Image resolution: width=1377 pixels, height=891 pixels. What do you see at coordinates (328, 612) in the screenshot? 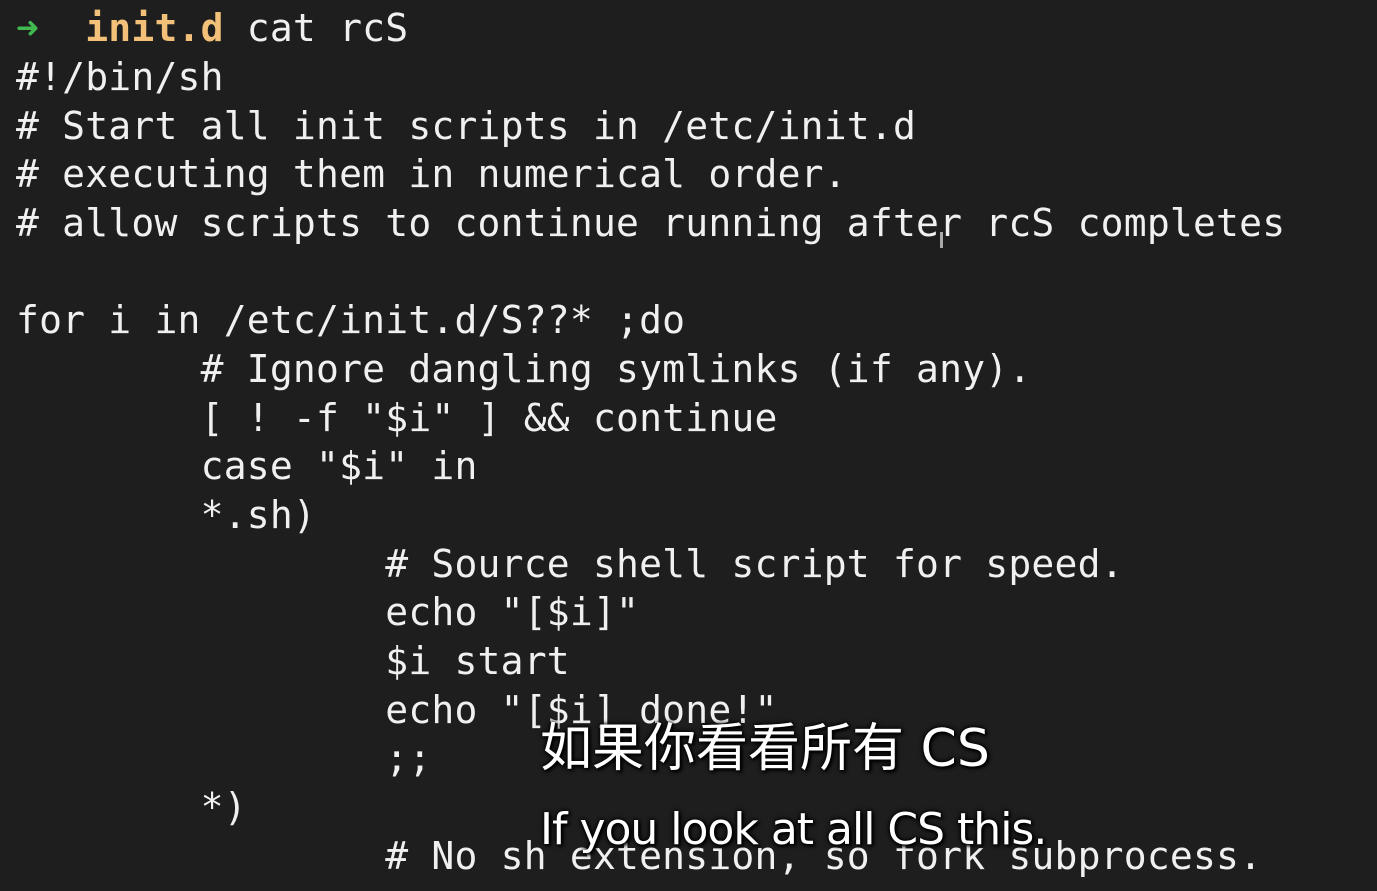
I see `output-line: echo "[$i]"` at bounding box center [328, 612].